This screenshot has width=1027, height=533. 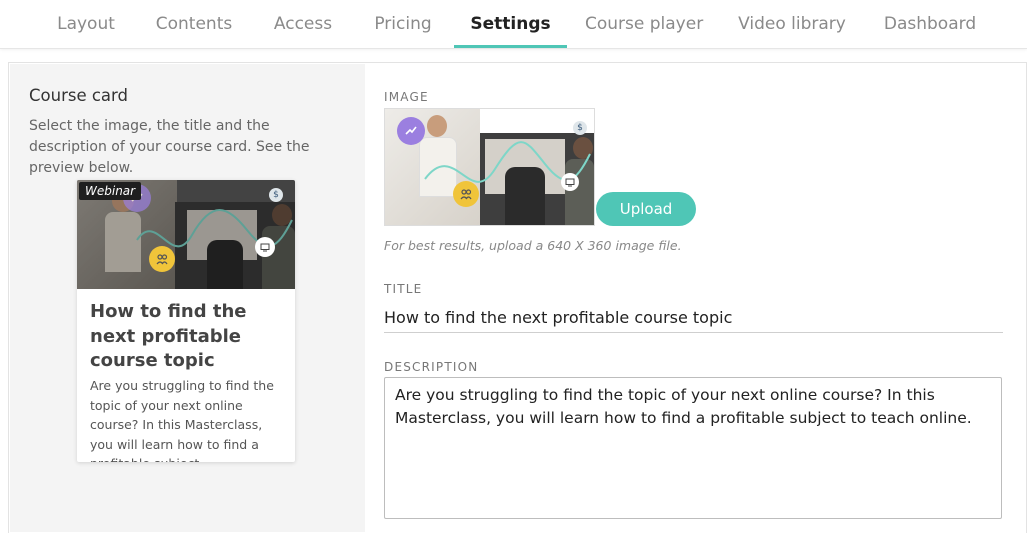 I want to click on description-label: DESCRIPTION, so click(x=431, y=367).